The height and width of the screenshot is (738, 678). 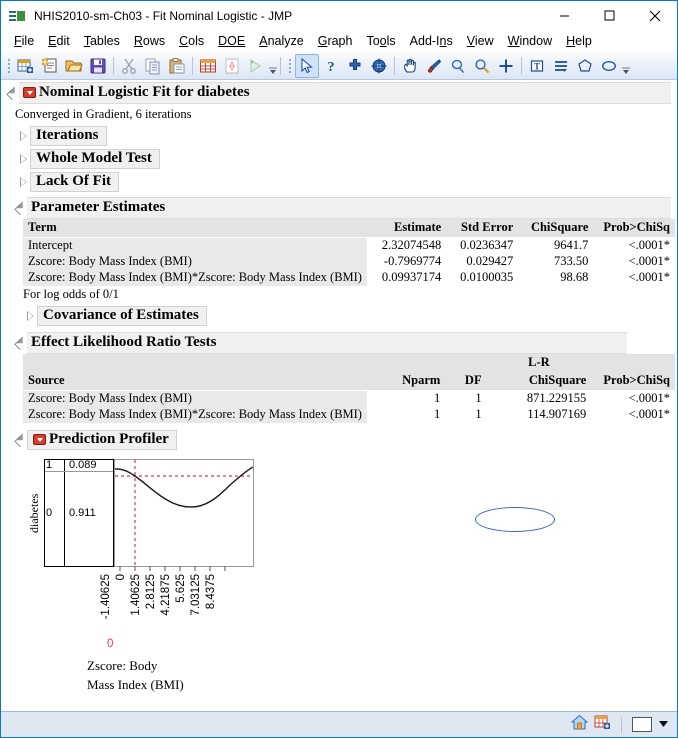 What do you see at coordinates (79, 471) in the screenshot?
I see `profiler-level-divider` at bounding box center [79, 471].